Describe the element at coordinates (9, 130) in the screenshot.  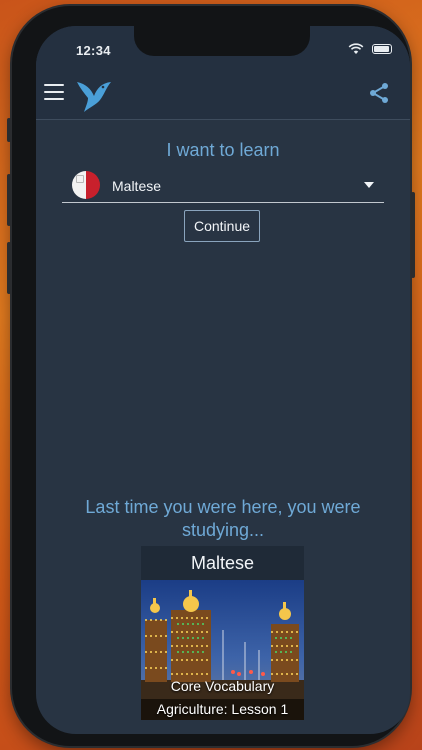
I see `mute-switch` at that location.